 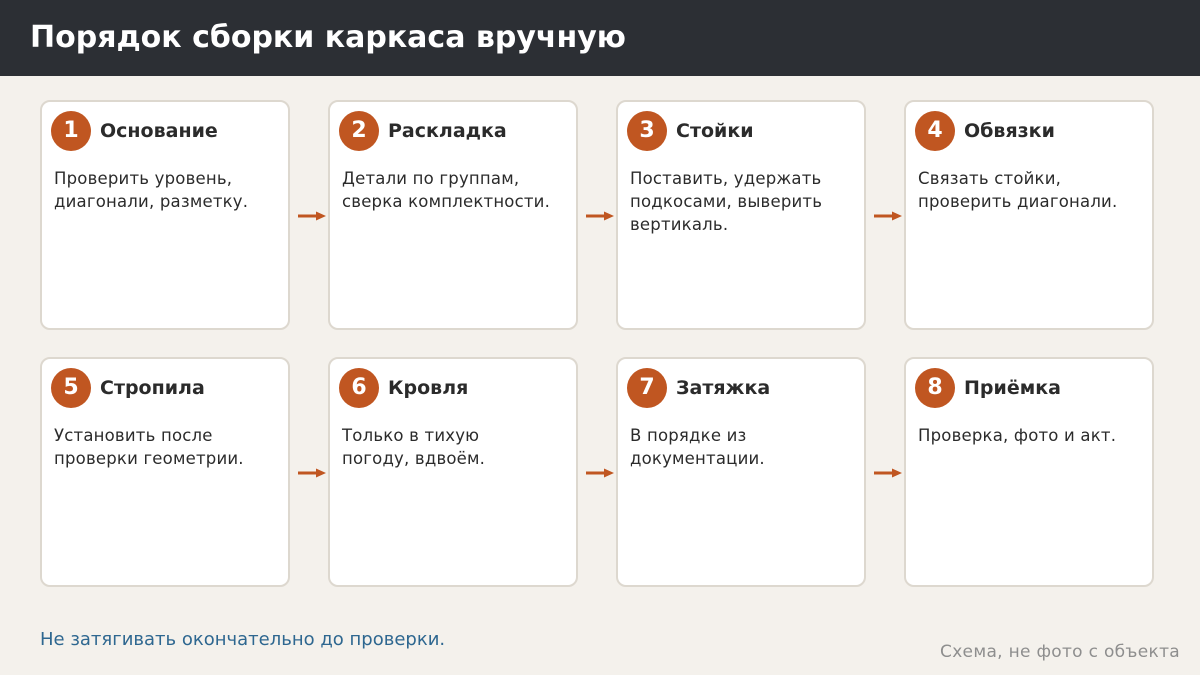 What do you see at coordinates (1012, 388) in the screenshot?
I see `step-title: Приёмка` at bounding box center [1012, 388].